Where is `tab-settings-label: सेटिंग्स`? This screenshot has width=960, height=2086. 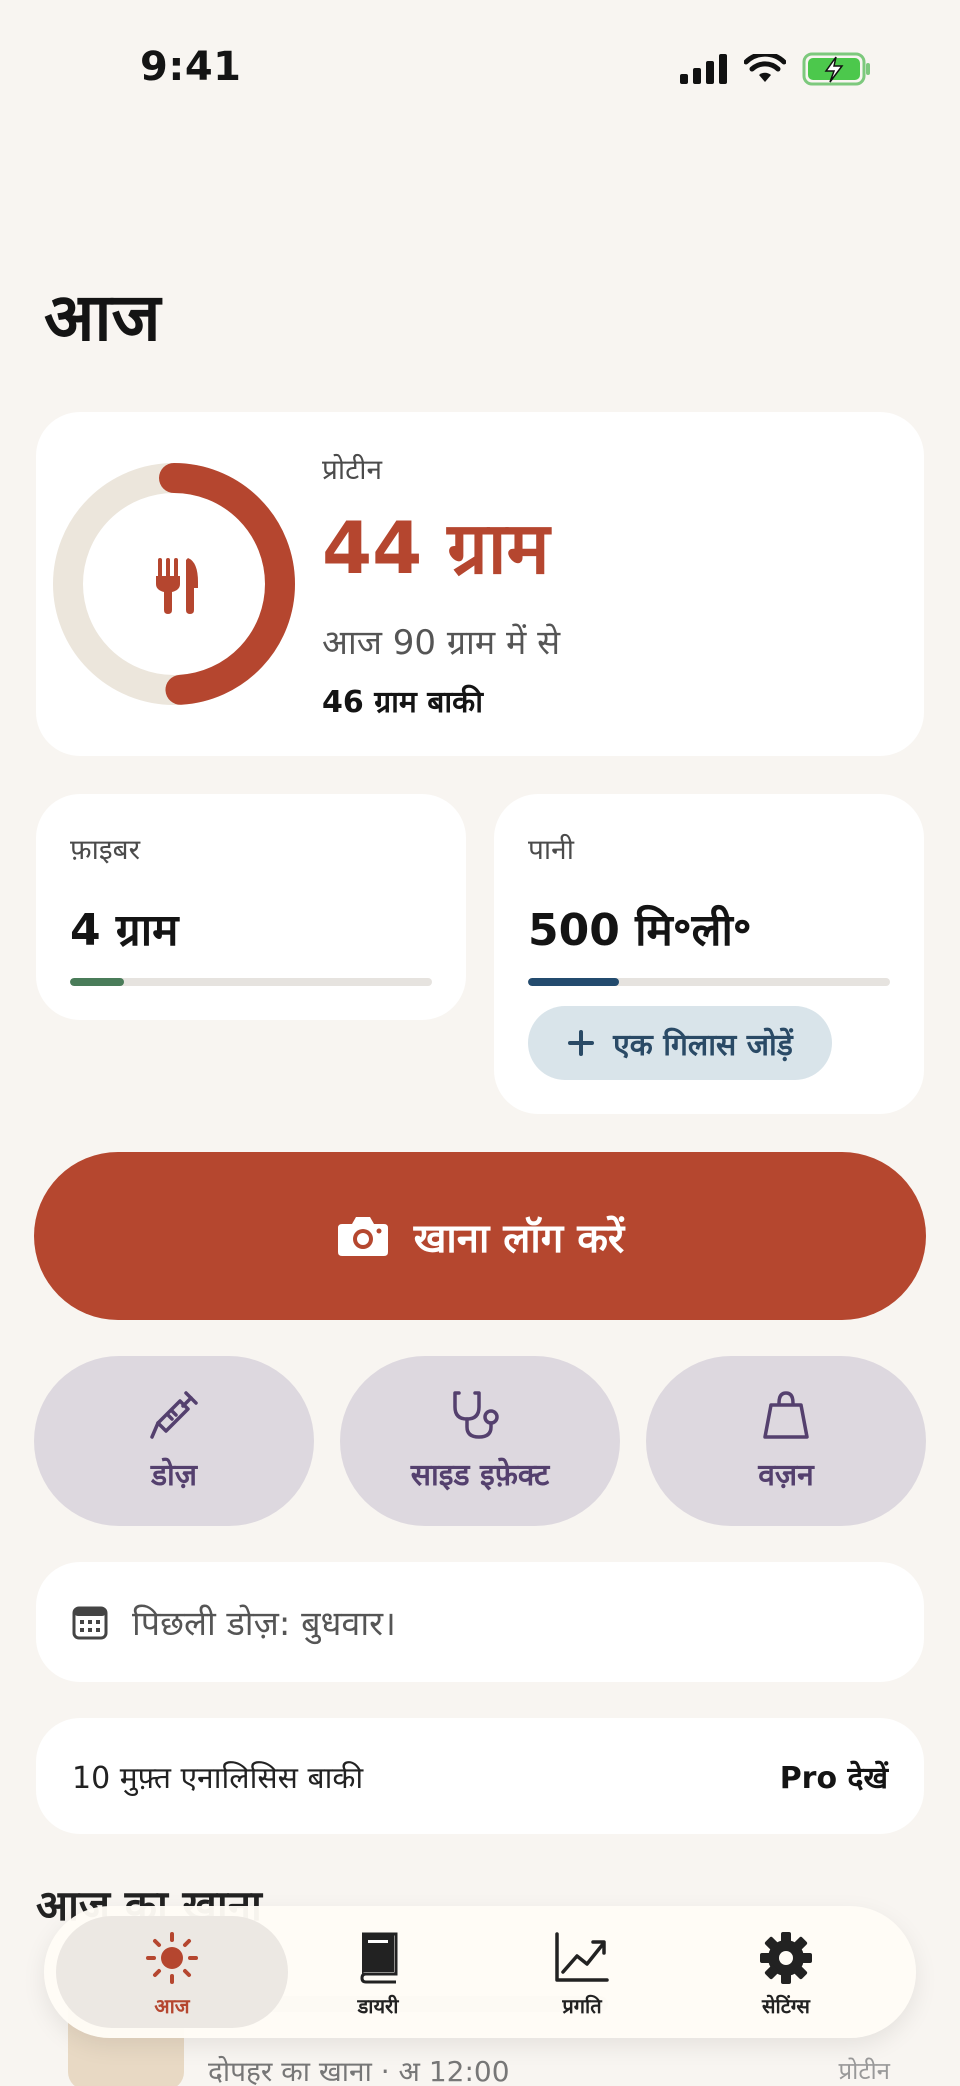 tab-settings-label: सेटिंग्स is located at coordinates (786, 2005).